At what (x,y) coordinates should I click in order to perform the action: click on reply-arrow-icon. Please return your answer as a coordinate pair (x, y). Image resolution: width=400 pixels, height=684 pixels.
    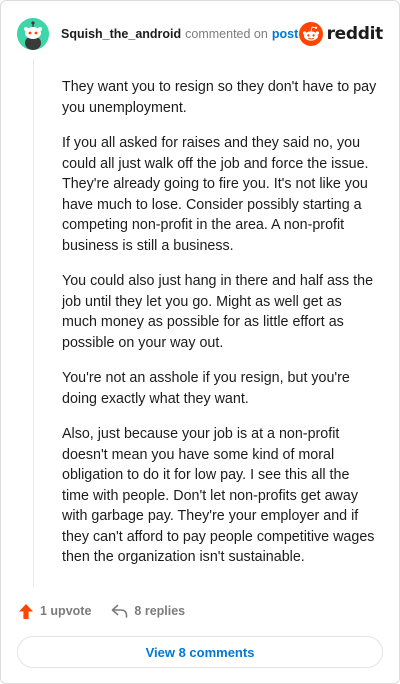
    Looking at the image, I should click on (120, 611).